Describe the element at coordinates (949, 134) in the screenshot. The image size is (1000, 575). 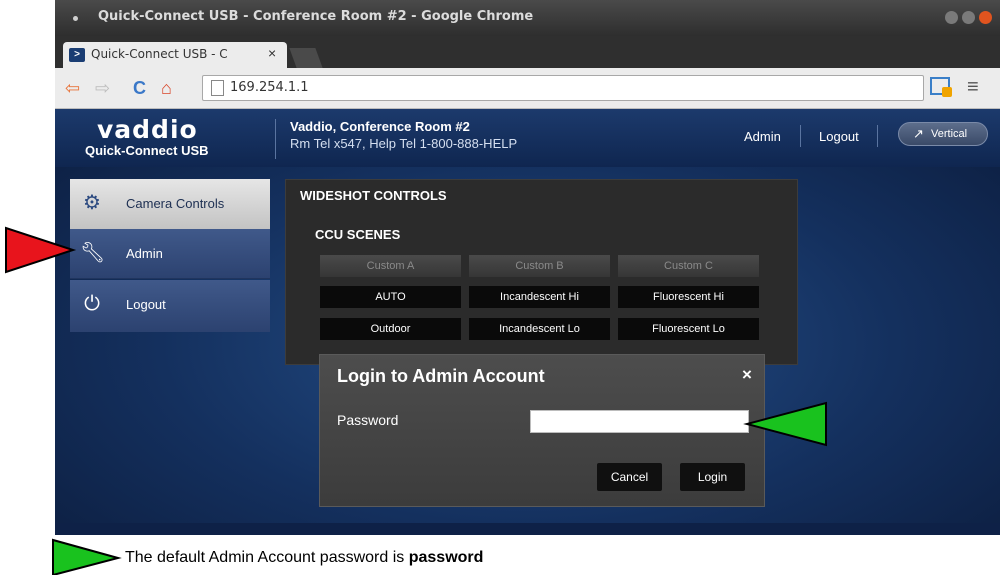
I see `vertical-label: Vertical` at that location.